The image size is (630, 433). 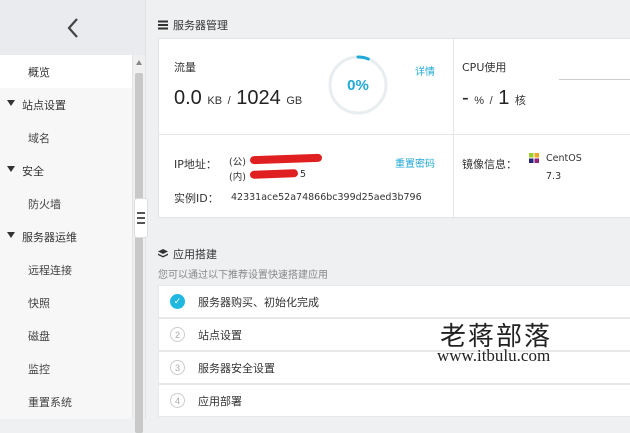 I want to click on back-chevron-icon, so click(x=73, y=28).